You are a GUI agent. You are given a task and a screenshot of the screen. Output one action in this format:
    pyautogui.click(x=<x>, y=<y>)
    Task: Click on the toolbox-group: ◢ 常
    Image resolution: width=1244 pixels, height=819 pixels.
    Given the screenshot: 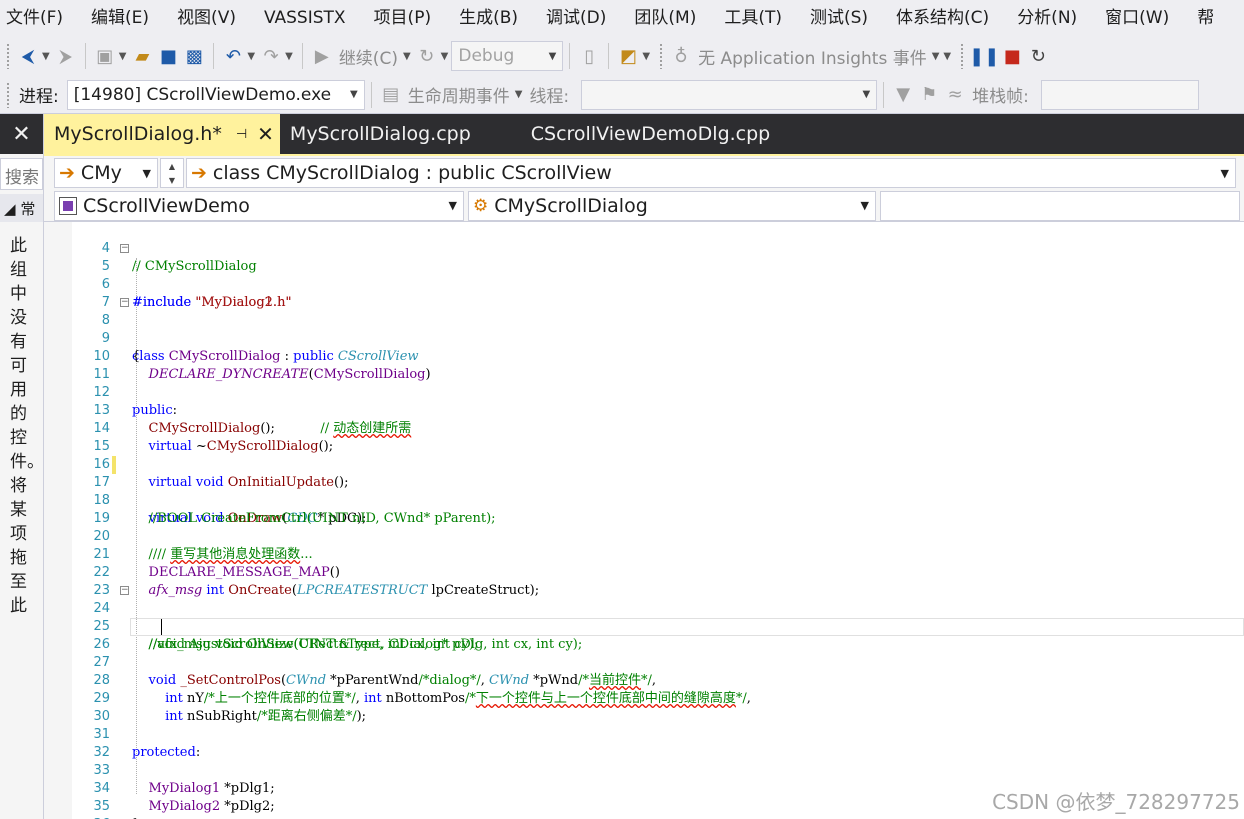 What is the action you would take?
    pyautogui.click(x=21, y=208)
    